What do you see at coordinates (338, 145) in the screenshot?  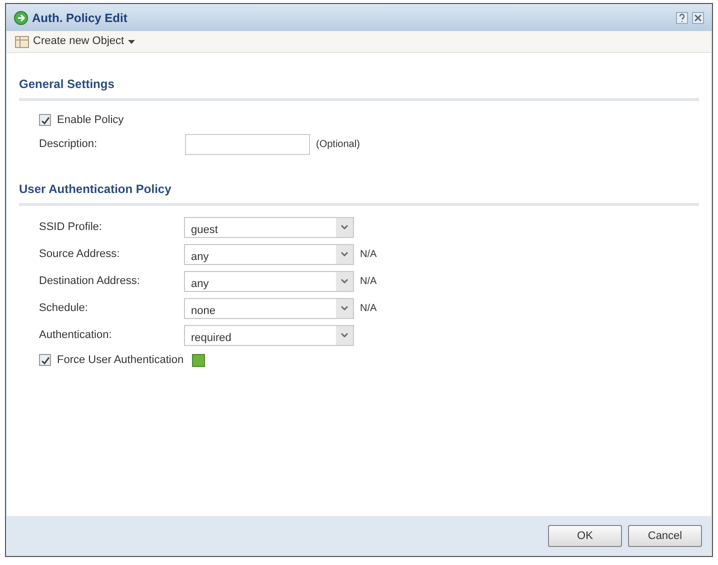 I see `hint-text: (Optional)` at bounding box center [338, 145].